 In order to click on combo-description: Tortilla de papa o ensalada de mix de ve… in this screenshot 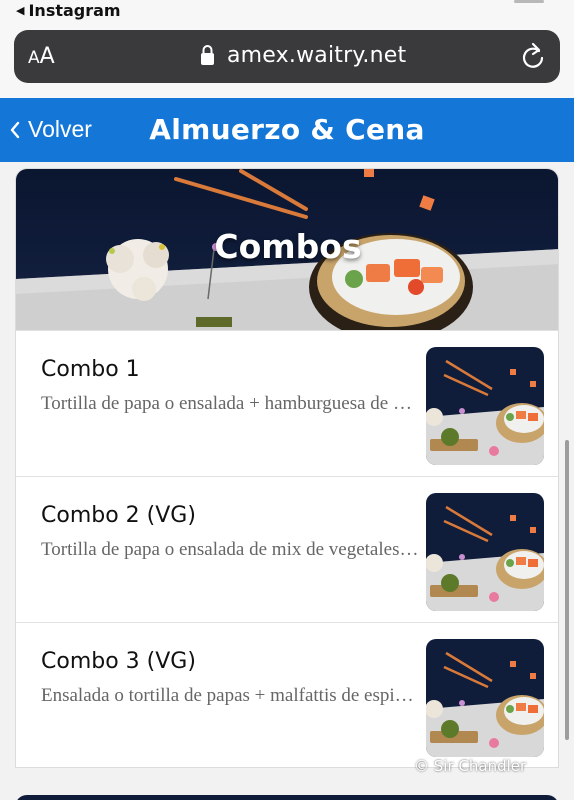, I will do `click(230, 549)`.